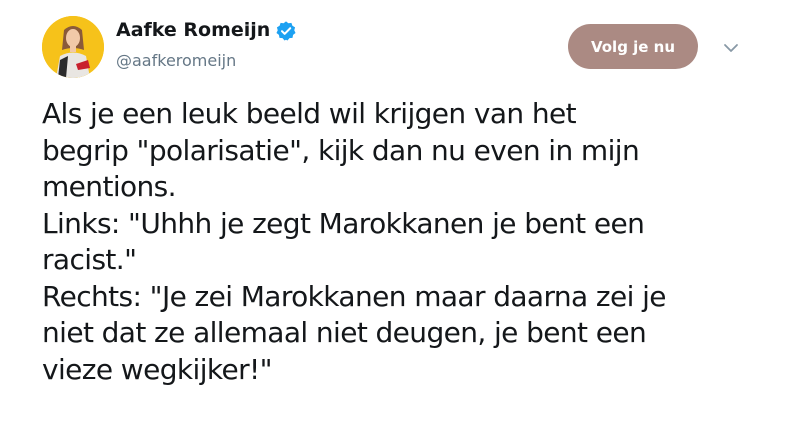  I want to click on display-name: Aafke Romeijn, so click(193, 30).